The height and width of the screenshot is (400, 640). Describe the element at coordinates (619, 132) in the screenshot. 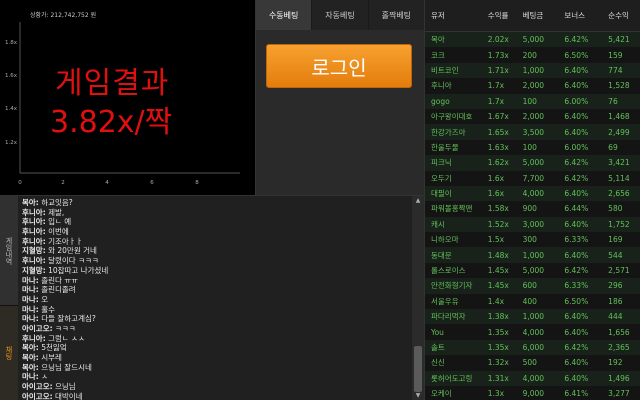

I see `cell-net-profit: 2,499` at that location.